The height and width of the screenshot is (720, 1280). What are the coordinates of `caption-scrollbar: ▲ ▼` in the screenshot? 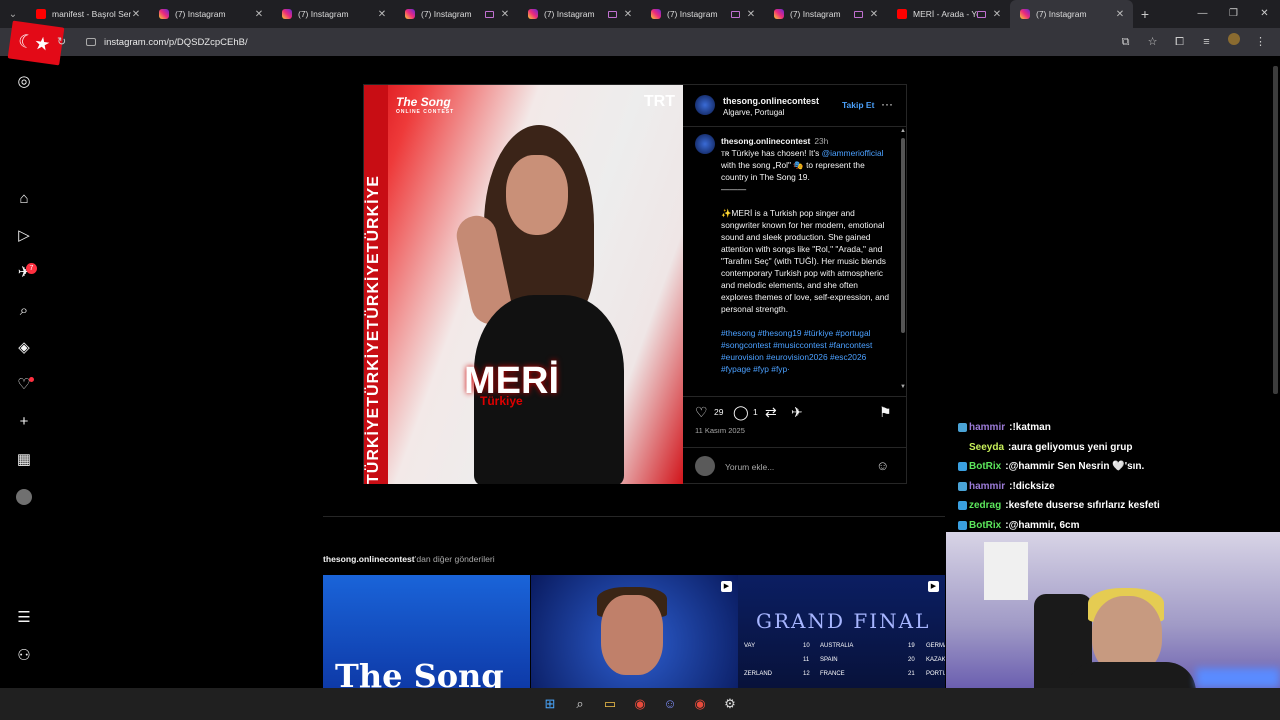 It's located at (903, 260).